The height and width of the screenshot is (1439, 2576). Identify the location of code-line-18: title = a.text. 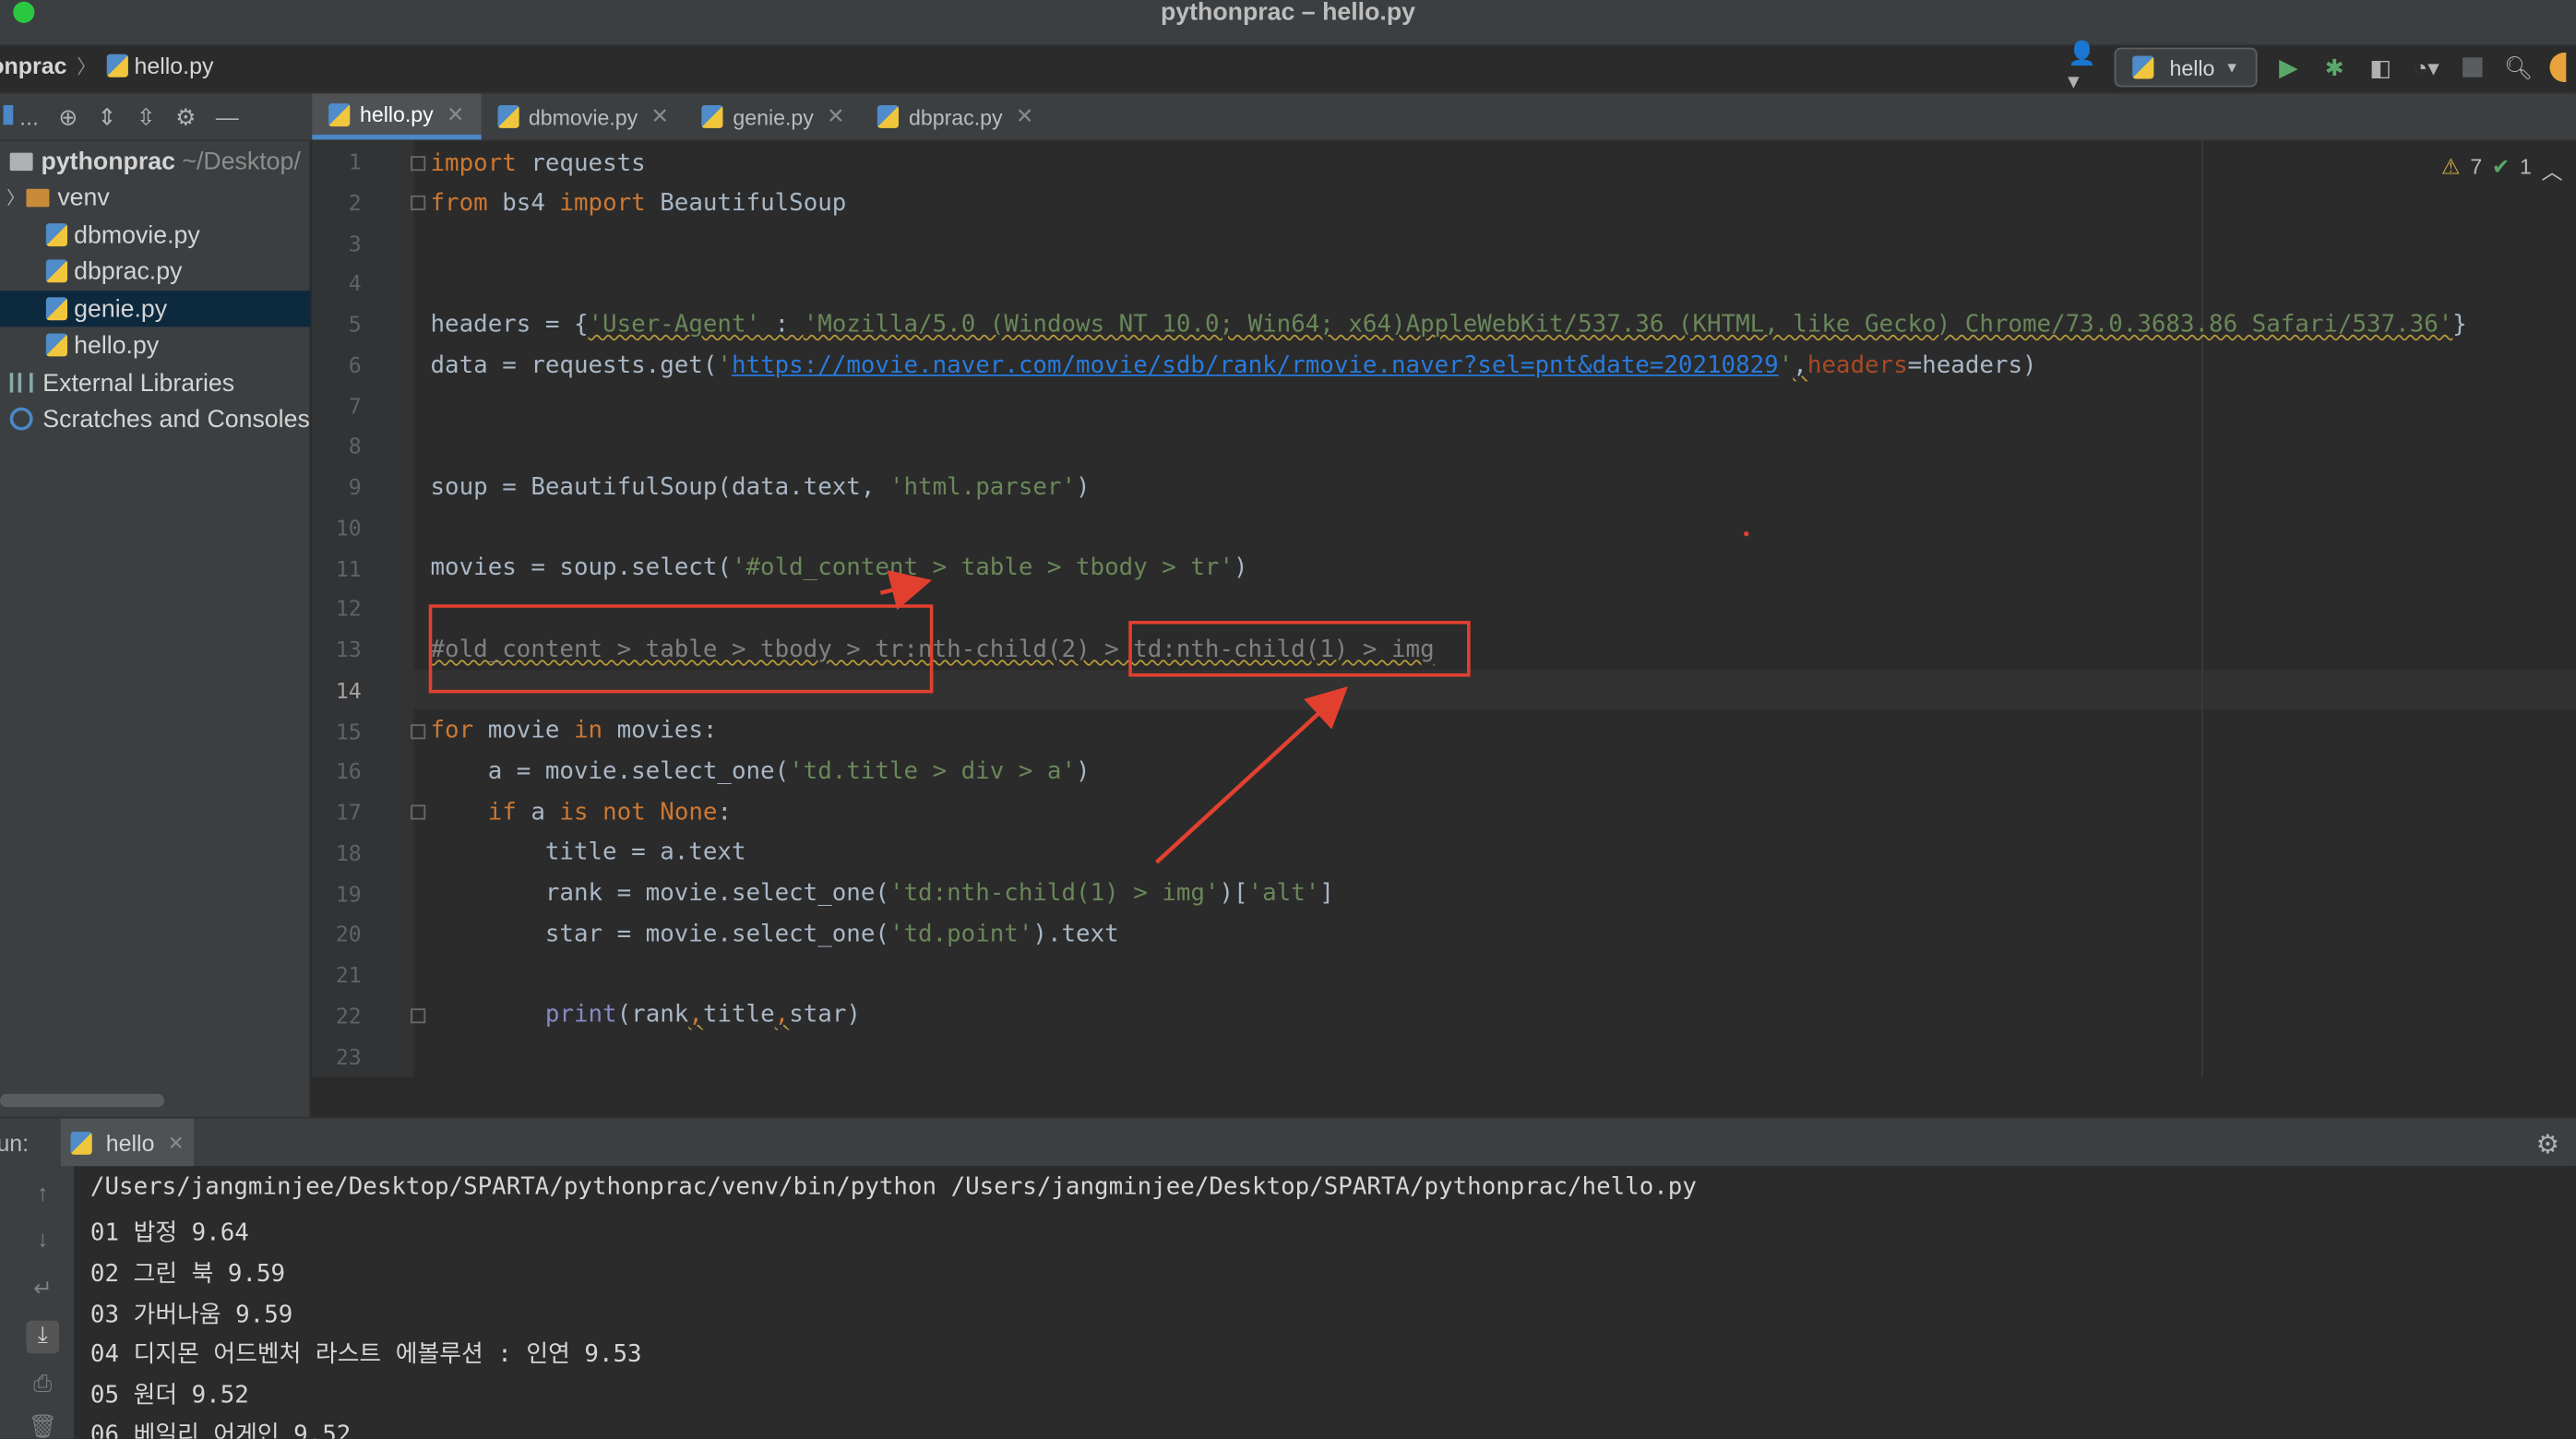
(588, 852).